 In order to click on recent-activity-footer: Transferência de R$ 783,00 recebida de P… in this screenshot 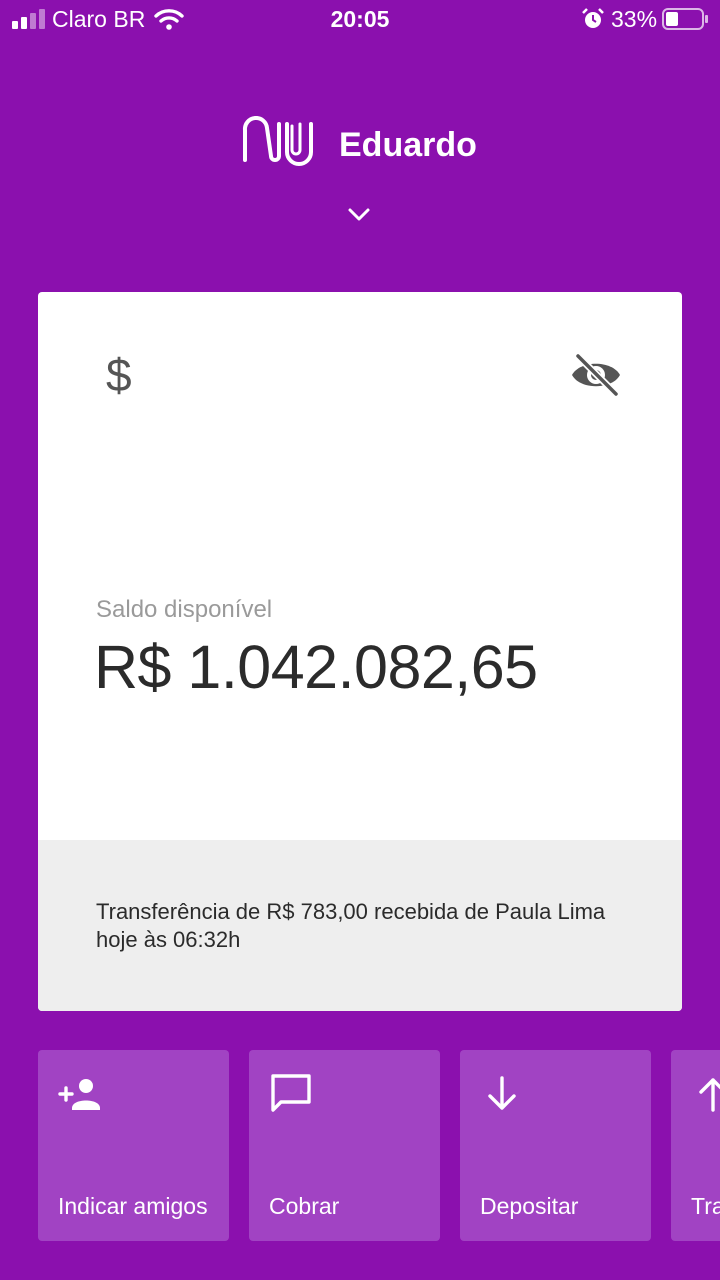, I will do `click(360, 925)`.